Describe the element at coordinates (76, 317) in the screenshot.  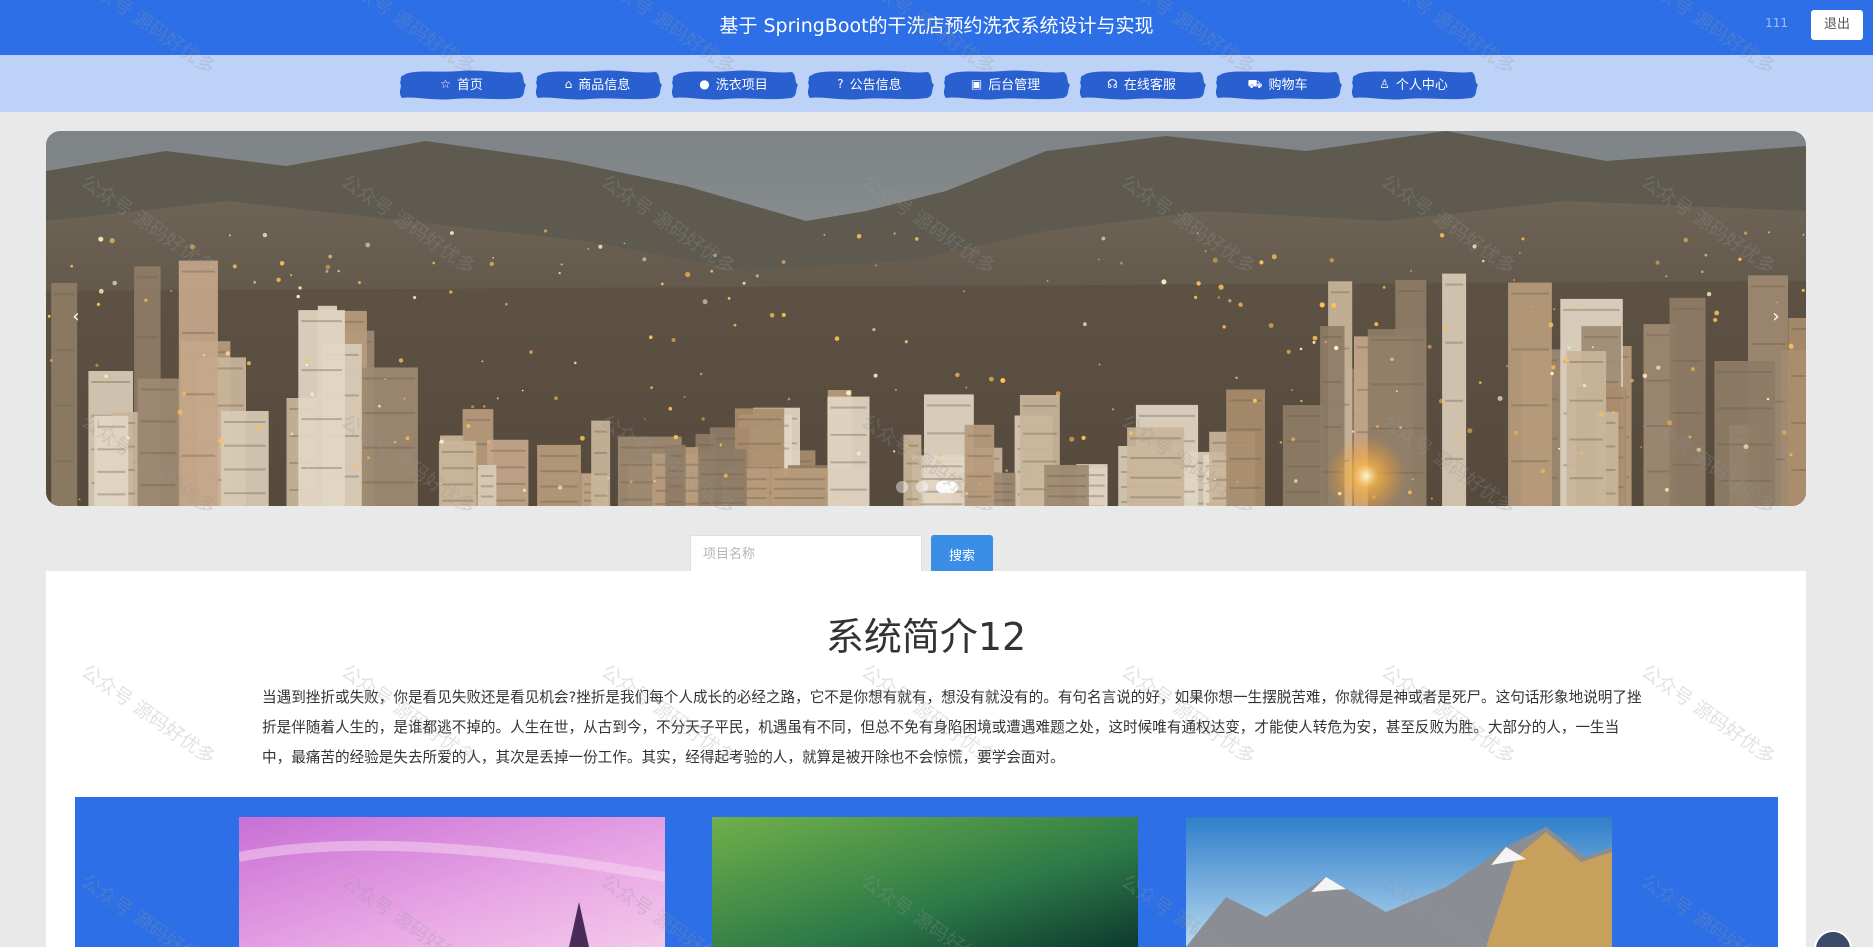
I see `carousel-prev-icon: ‹` at that location.